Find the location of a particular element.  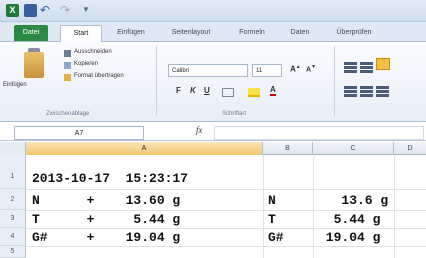

align-right-icon is located at coordinates (382, 87).